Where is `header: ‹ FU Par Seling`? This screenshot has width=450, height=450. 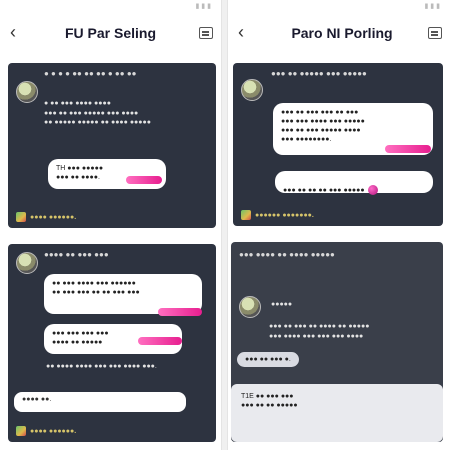 header: ‹ FU Par Seling is located at coordinates (110, 34).